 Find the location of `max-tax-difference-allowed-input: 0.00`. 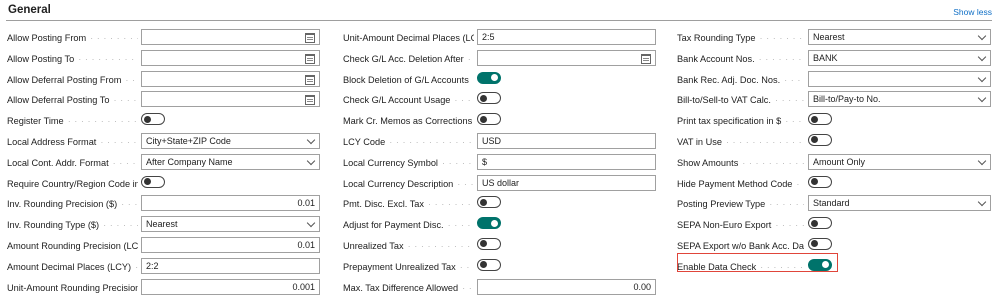

max-tax-difference-allowed-input: 0.00 is located at coordinates (566, 286).